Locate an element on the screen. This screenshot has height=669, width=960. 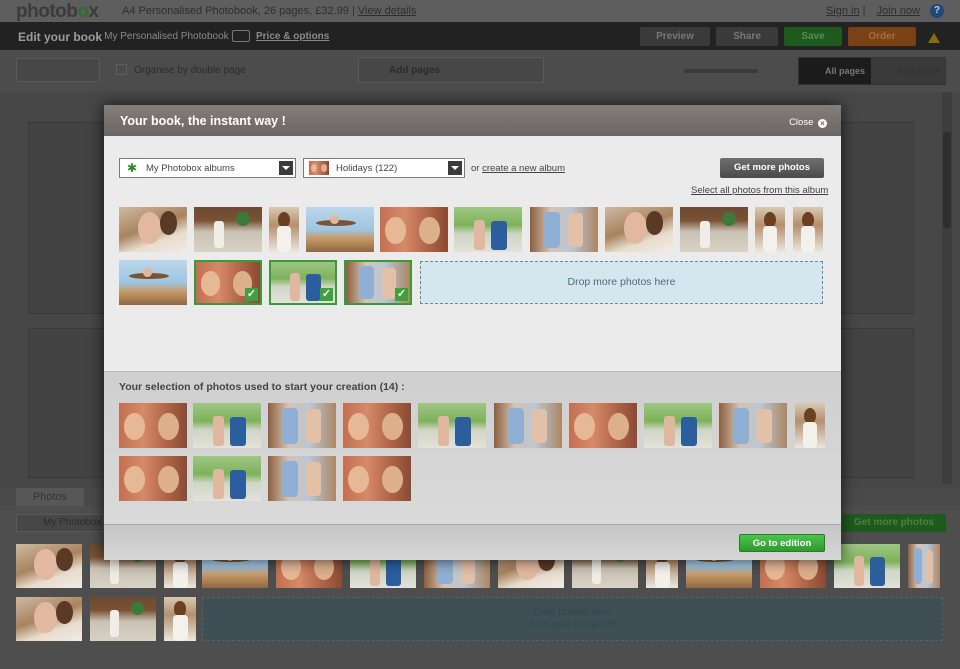
get-more-photos-button: Get more photos is located at coordinates (772, 168).